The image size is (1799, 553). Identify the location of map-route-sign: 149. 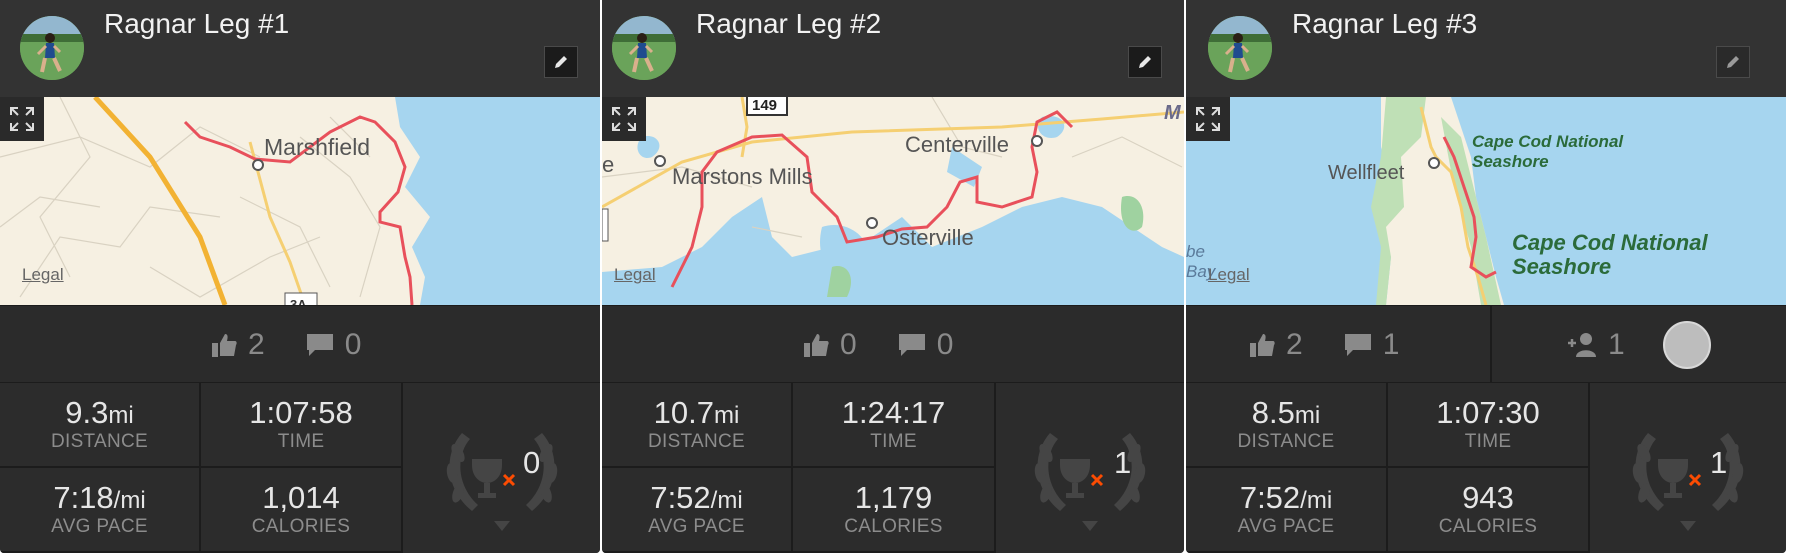
(764, 105).